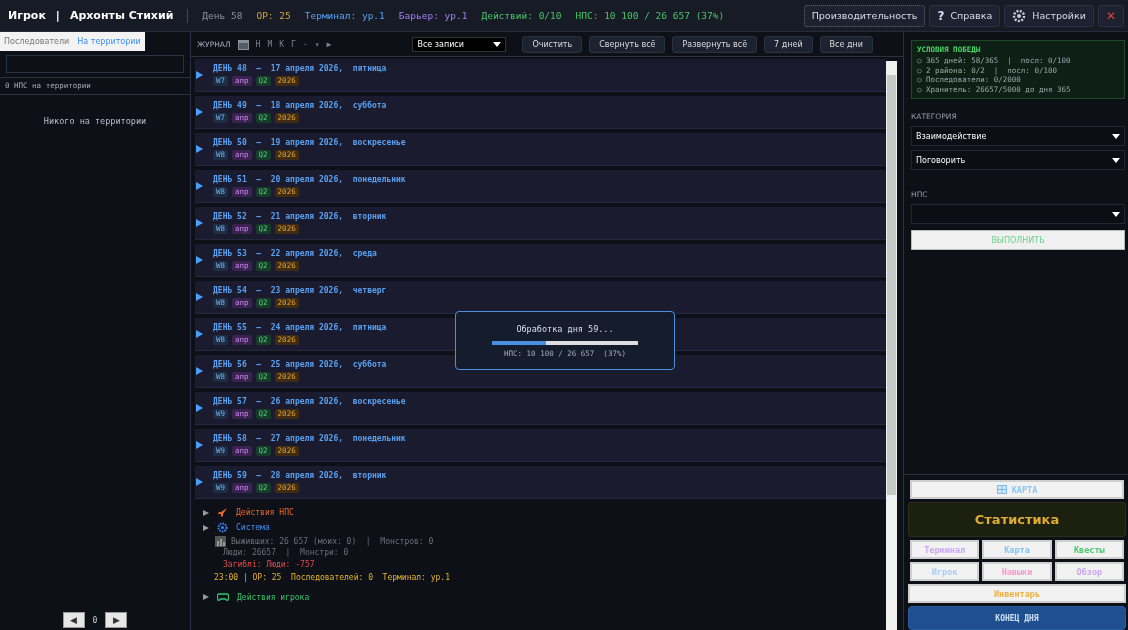 The image size is (1128, 630). I want to click on log-text: Загиблі: Люди: -757, so click(269, 565).